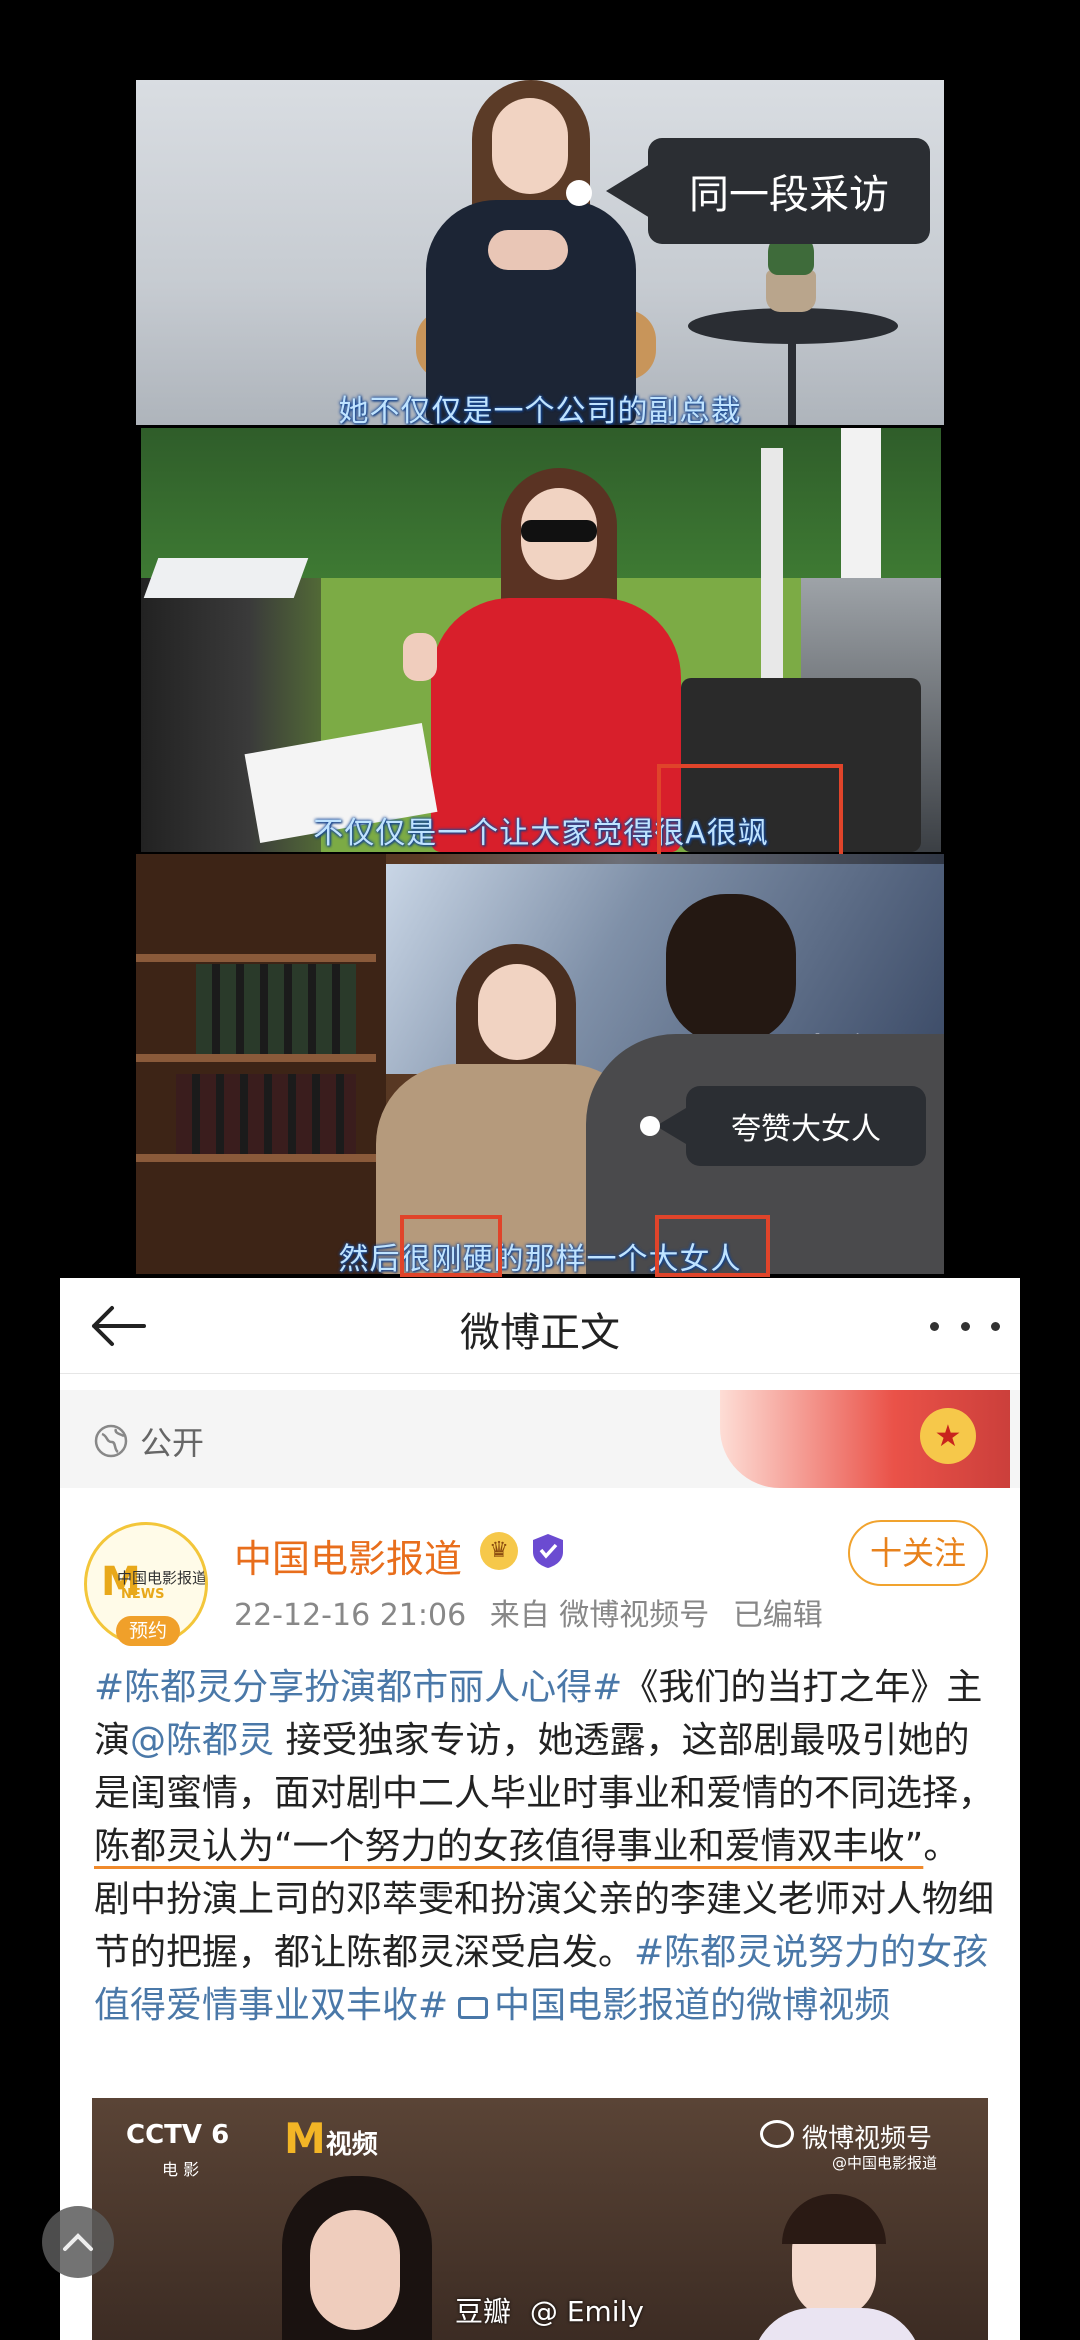  I want to click on callout-text: 夸赞大女人, so click(806, 1129).